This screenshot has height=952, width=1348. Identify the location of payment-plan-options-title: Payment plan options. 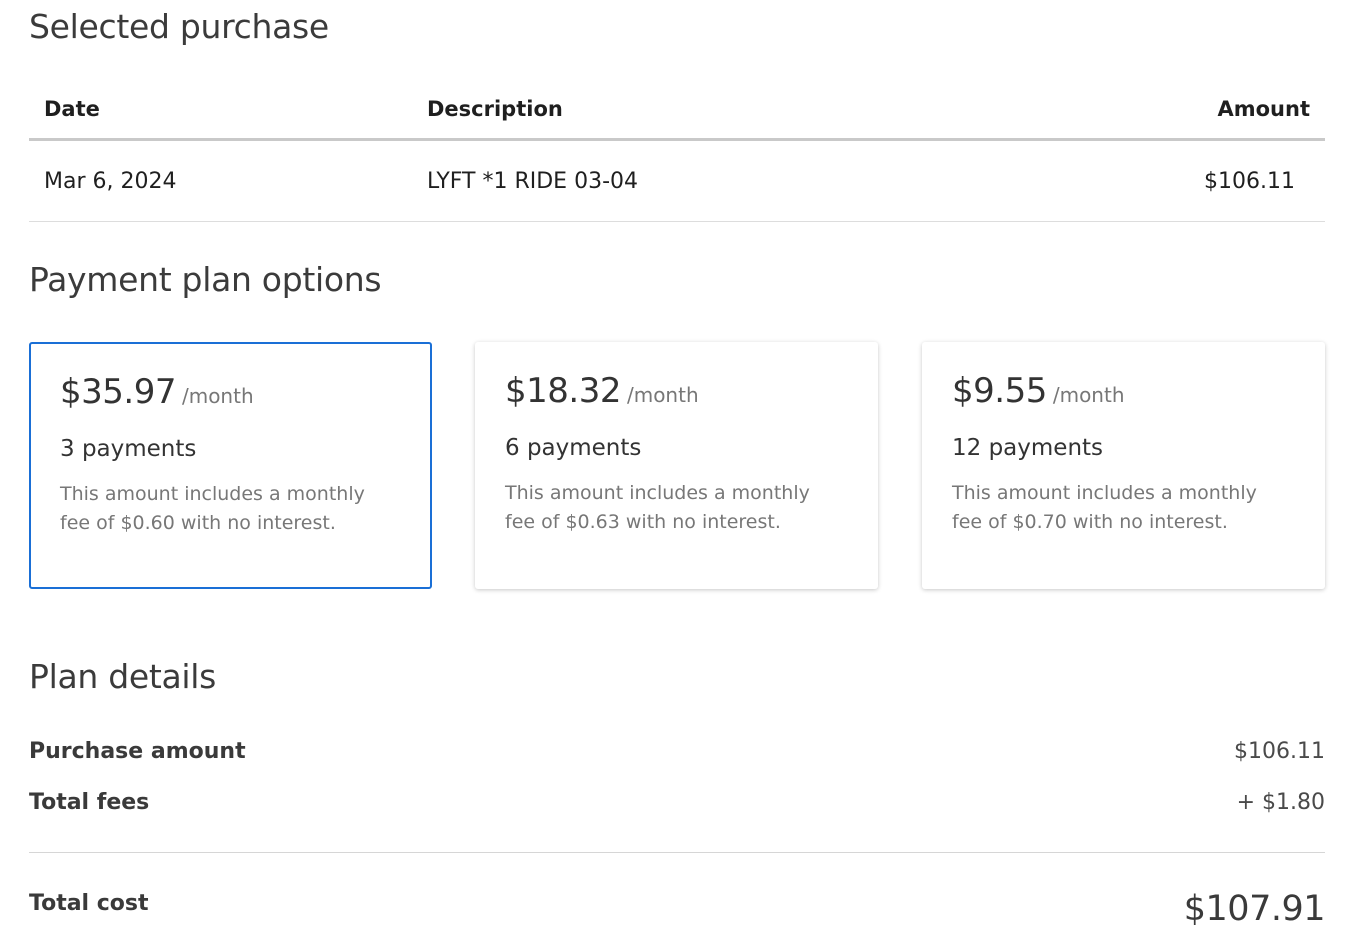
(205, 279).